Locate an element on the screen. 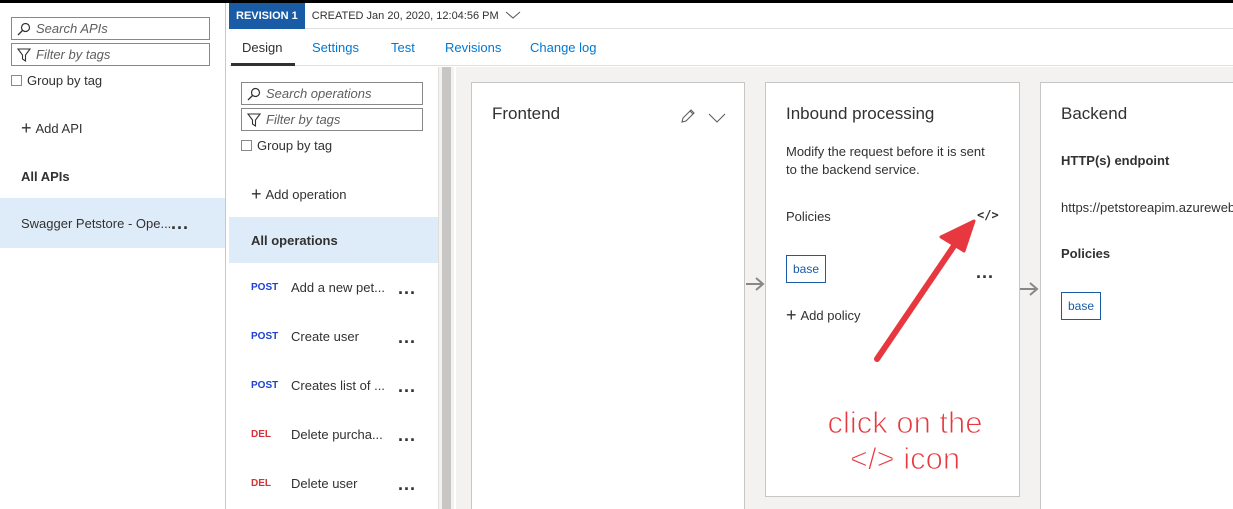 The height and width of the screenshot is (509, 1233). annotation-line2: </> icon is located at coordinates (905, 459).